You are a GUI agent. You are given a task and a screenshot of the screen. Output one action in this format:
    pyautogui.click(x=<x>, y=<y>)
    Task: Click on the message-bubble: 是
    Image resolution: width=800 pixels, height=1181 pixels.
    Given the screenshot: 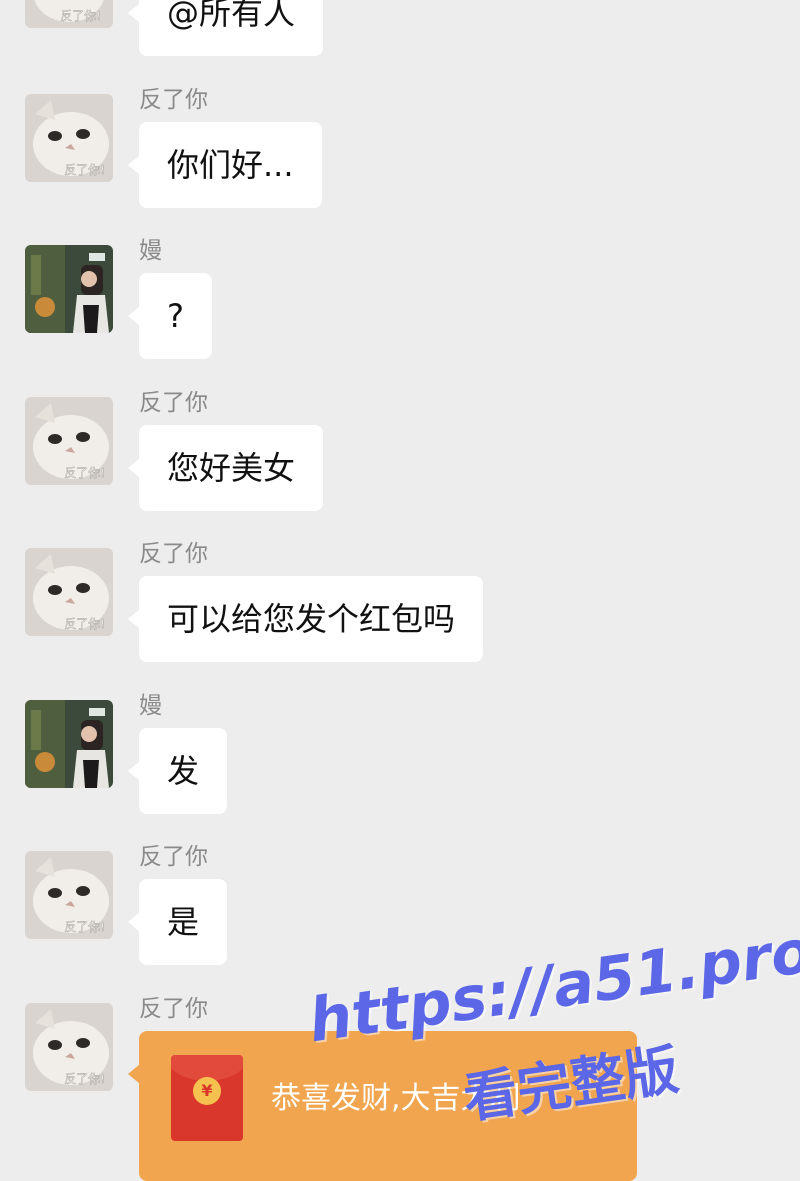 What is the action you would take?
    pyautogui.click(x=177, y=922)
    